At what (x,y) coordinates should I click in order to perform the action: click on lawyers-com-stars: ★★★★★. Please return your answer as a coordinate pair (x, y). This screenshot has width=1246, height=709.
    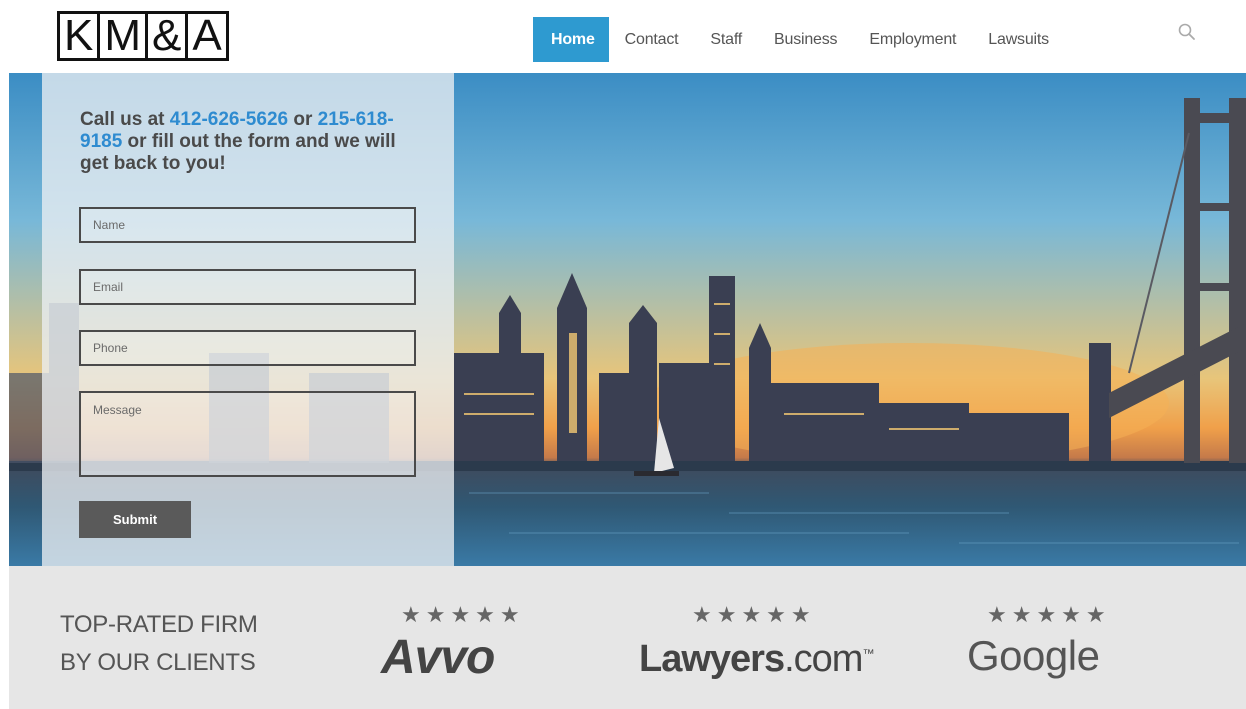
    Looking at the image, I should click on (754, 614).